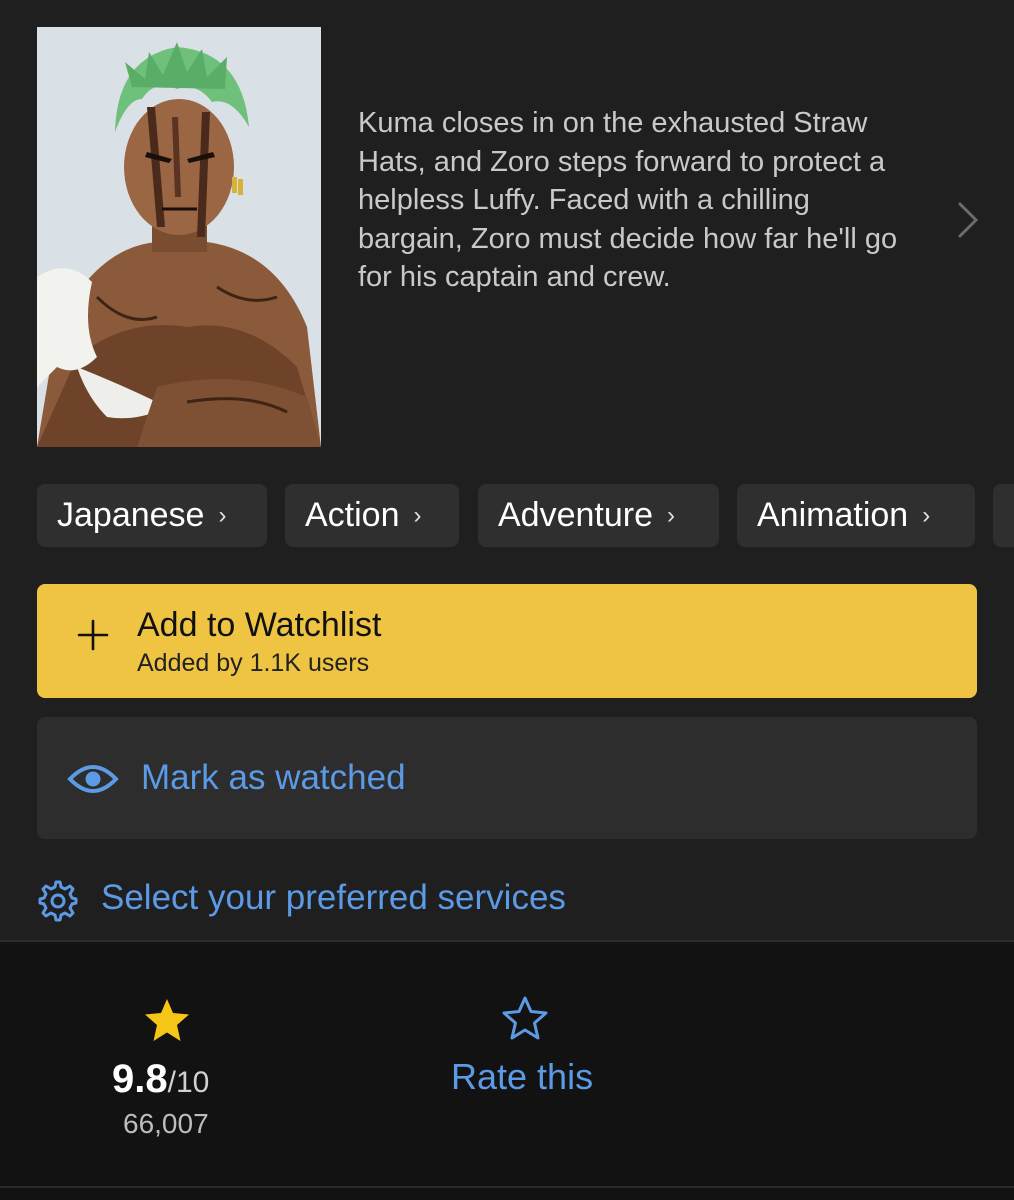  I want to click on genre-chip-adventure: Adventure ›, so click(598, 515).